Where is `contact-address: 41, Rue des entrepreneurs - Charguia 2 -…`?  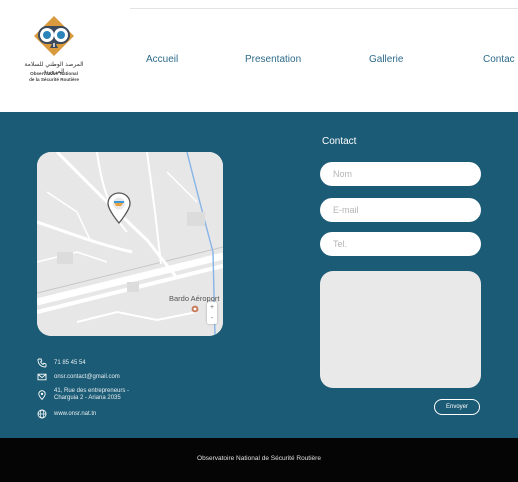 contact-address: 41, Rue des entrepreneurs - Charguia 2 -… is located at coordinates (92, 394).